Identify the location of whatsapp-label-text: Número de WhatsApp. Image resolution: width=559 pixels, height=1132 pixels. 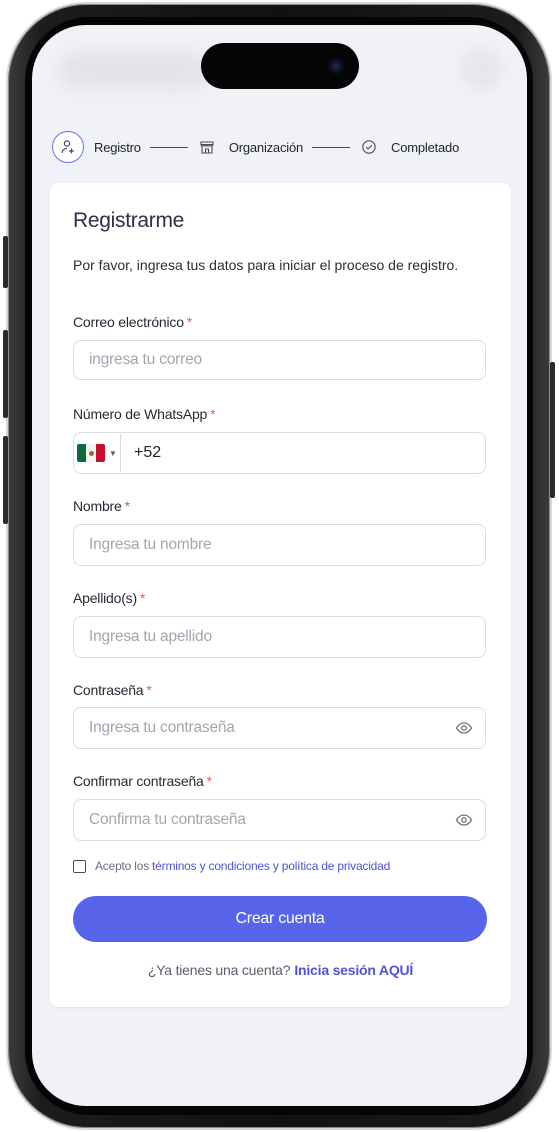
(140, 414).